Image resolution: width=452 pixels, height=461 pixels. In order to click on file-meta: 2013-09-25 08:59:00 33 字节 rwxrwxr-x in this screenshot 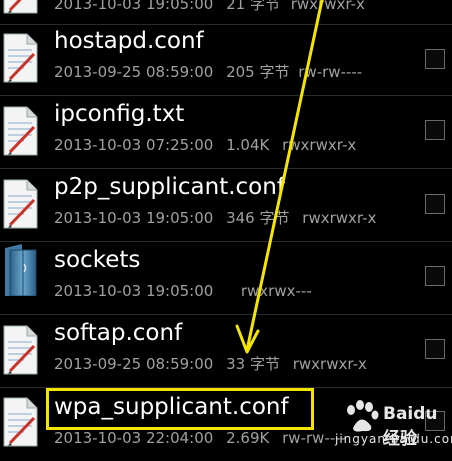, I will do `click(210, 364)`.